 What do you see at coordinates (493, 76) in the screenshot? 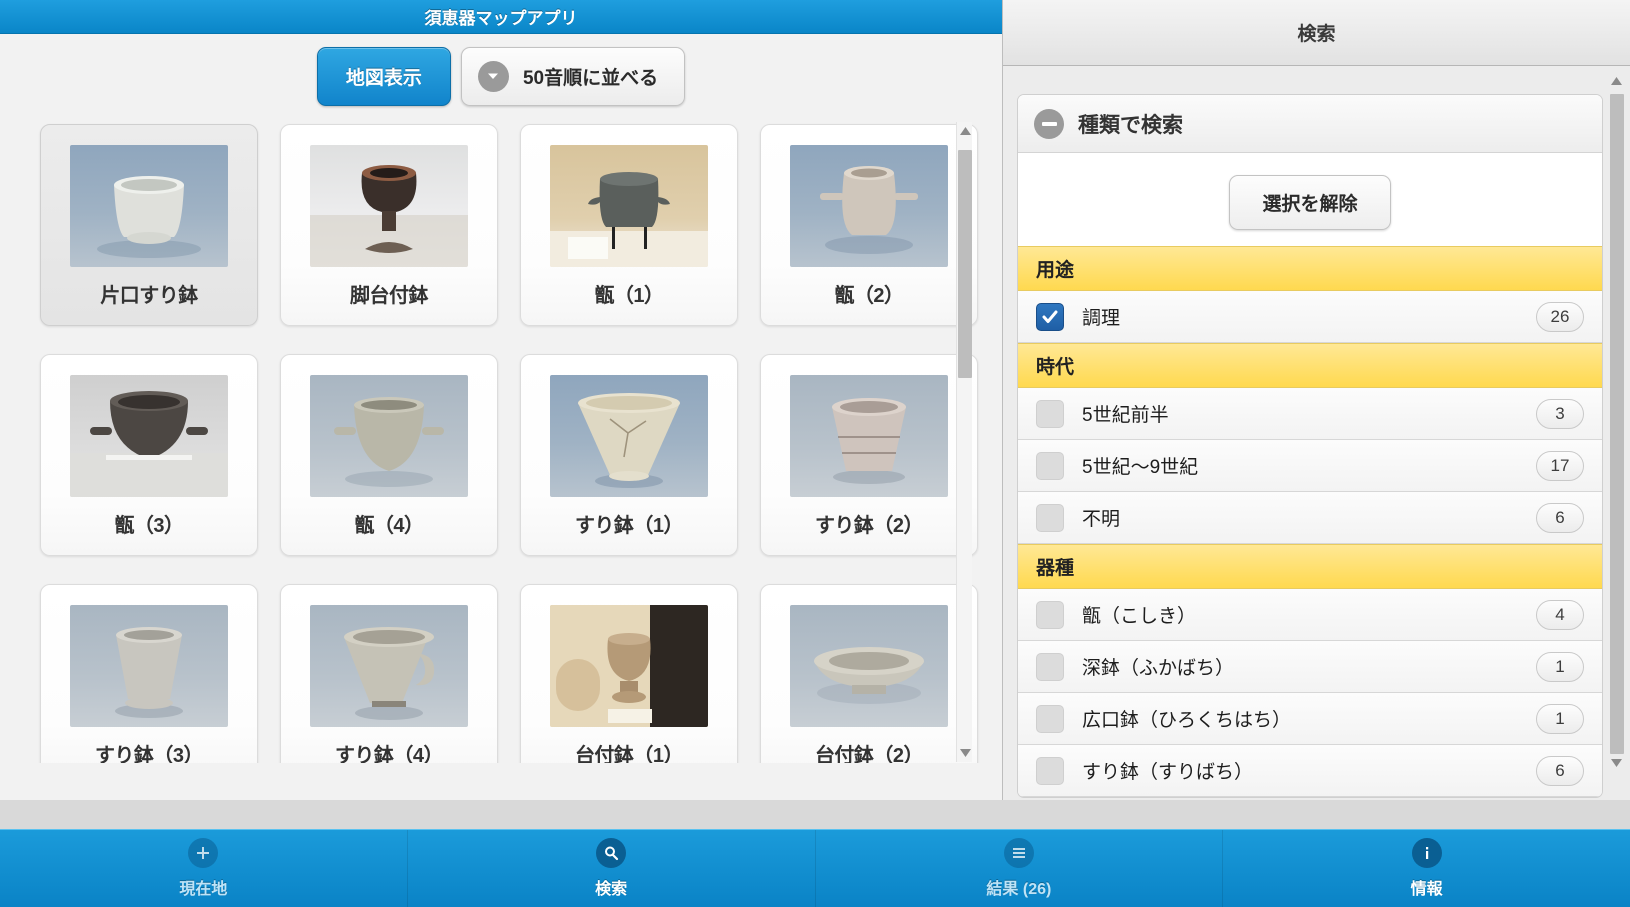
I see `chevron-down-icon` at bounding box center [493, 76].